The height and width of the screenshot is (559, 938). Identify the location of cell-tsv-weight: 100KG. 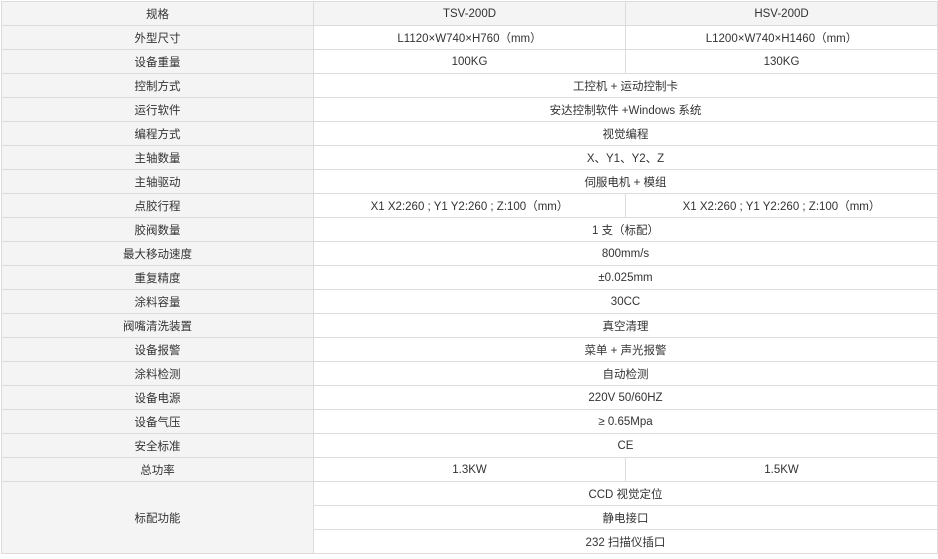
(469, 61).